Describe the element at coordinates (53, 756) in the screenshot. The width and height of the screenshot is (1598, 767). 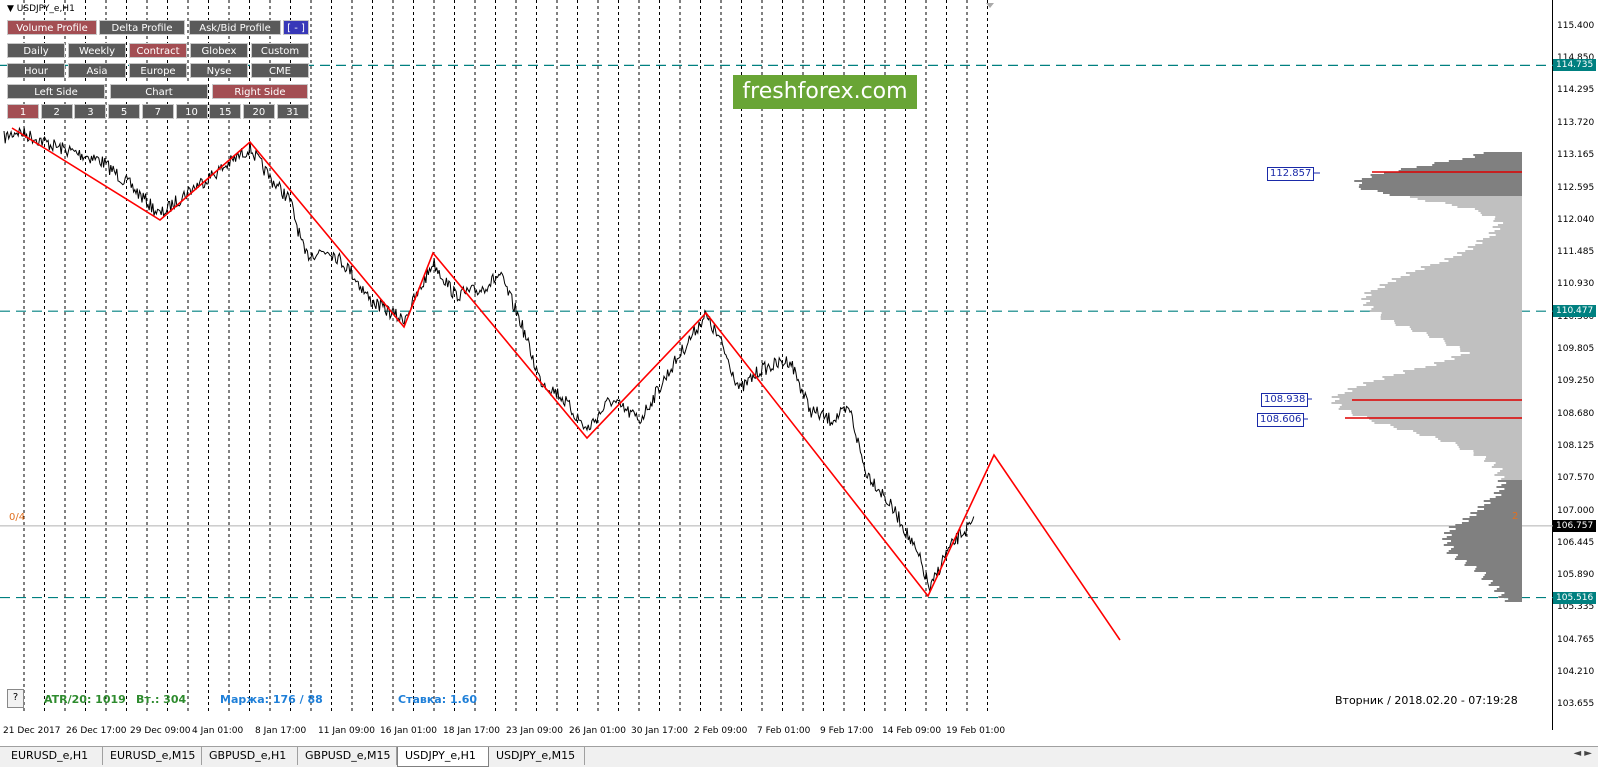
I see `tab-eurusd-e-h1: EURUSD_e,H1` at that location.